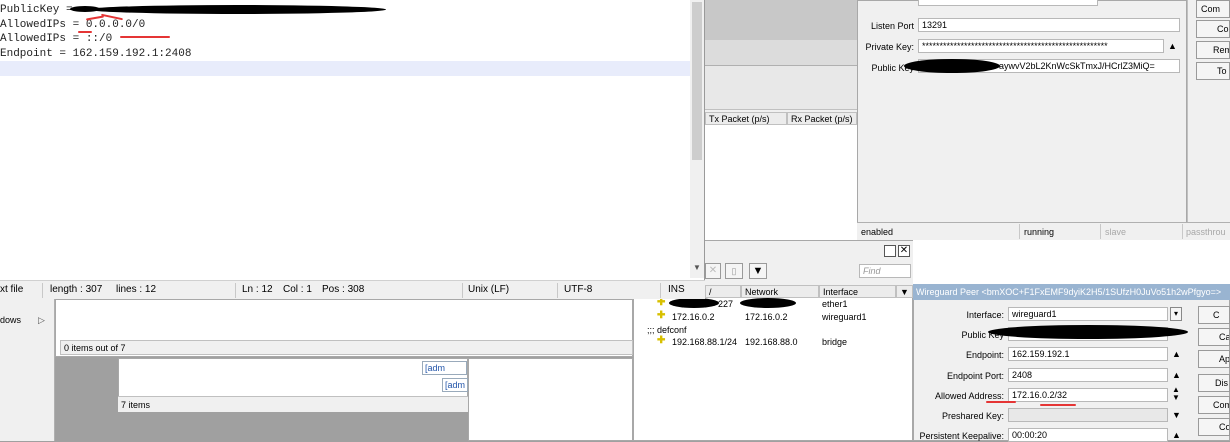 The image size is (1230, 442). I want to click on remove-icon: ✕, so click(713, 271).